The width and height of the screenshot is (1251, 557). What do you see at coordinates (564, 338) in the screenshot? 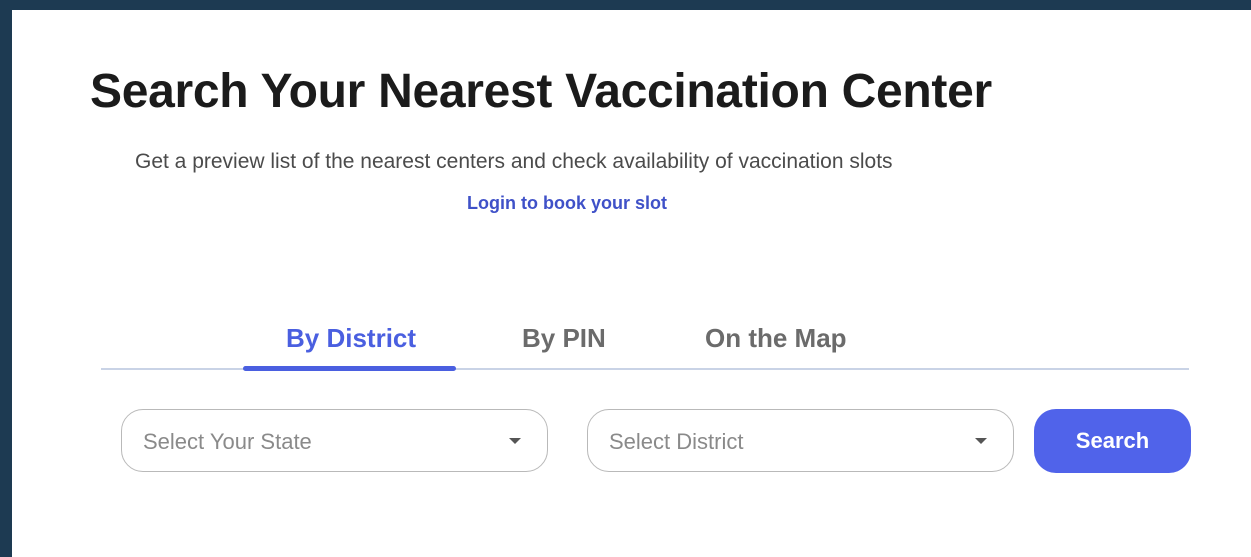
I see `tab-by-pin: By PIN` at bounding box center [564, 338].